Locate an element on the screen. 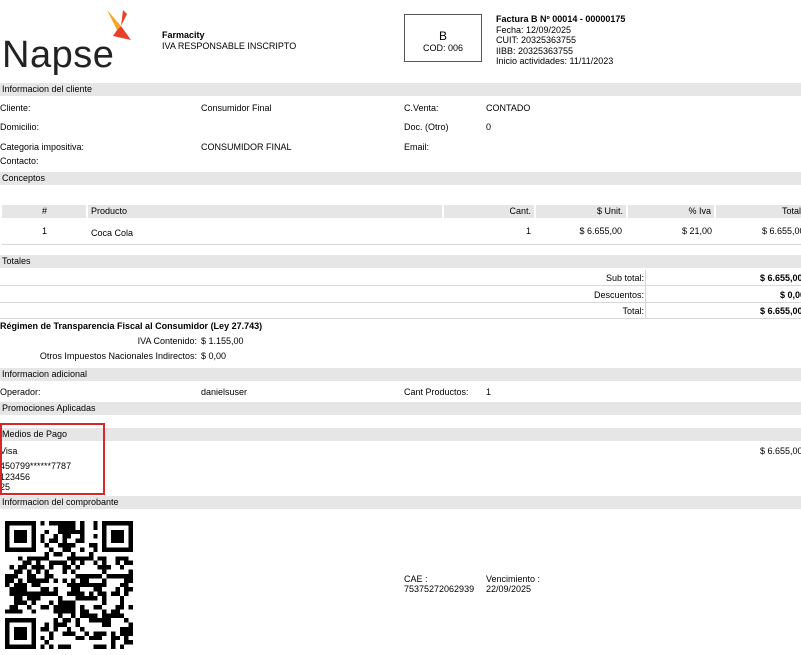 This screenshot has height=655, width=801. col-header-cant: Cant. is located at coordinates (489, 211).